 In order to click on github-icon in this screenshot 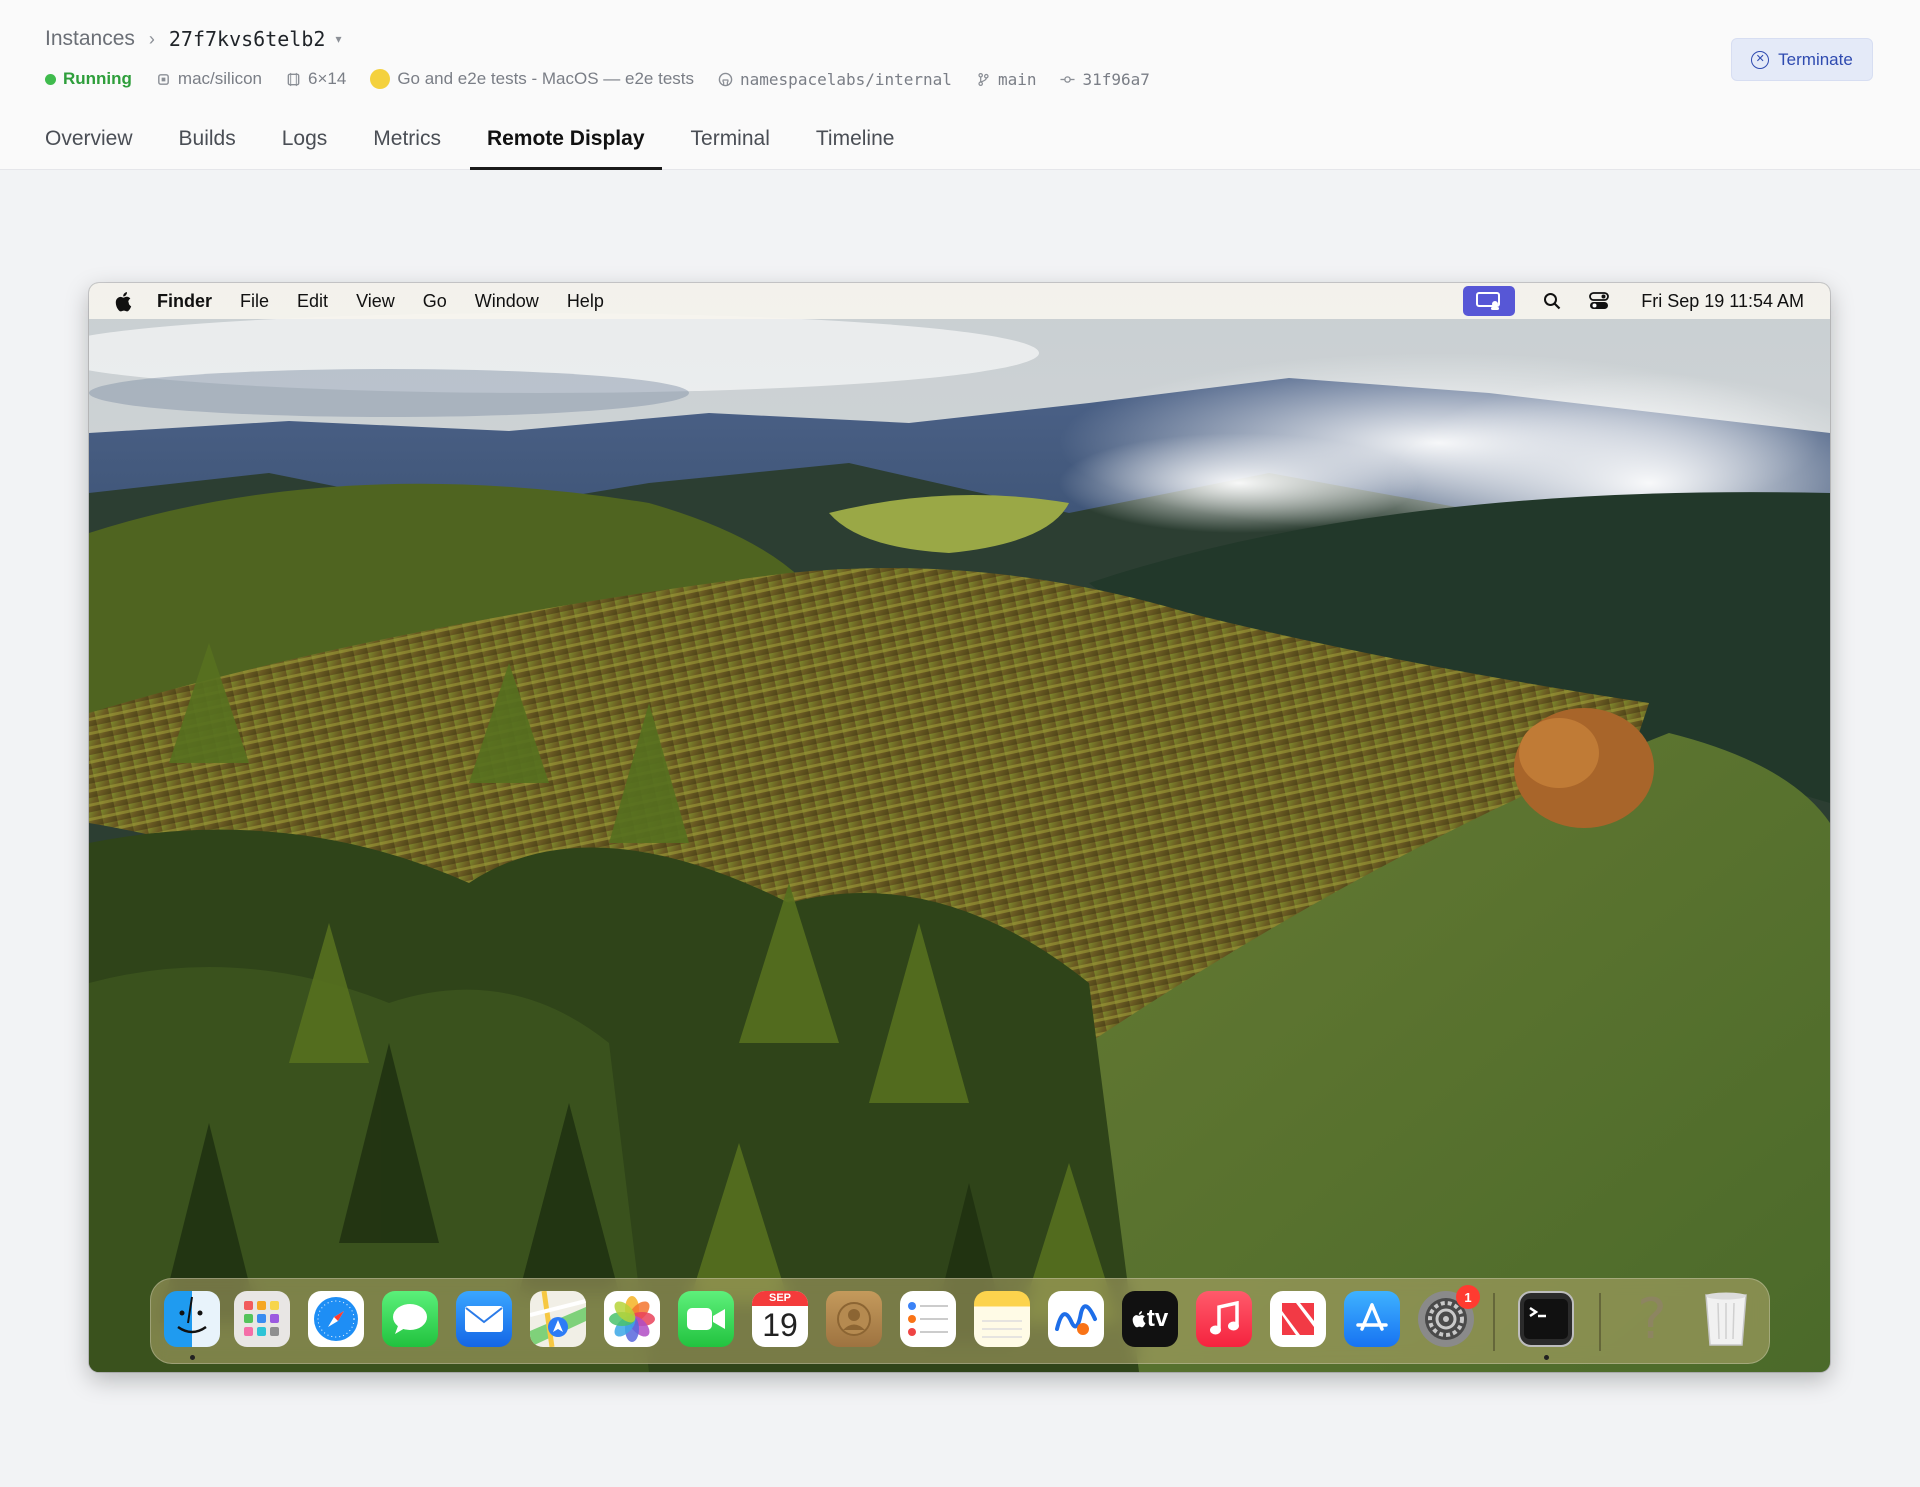, I will do `click(725, 79)`.